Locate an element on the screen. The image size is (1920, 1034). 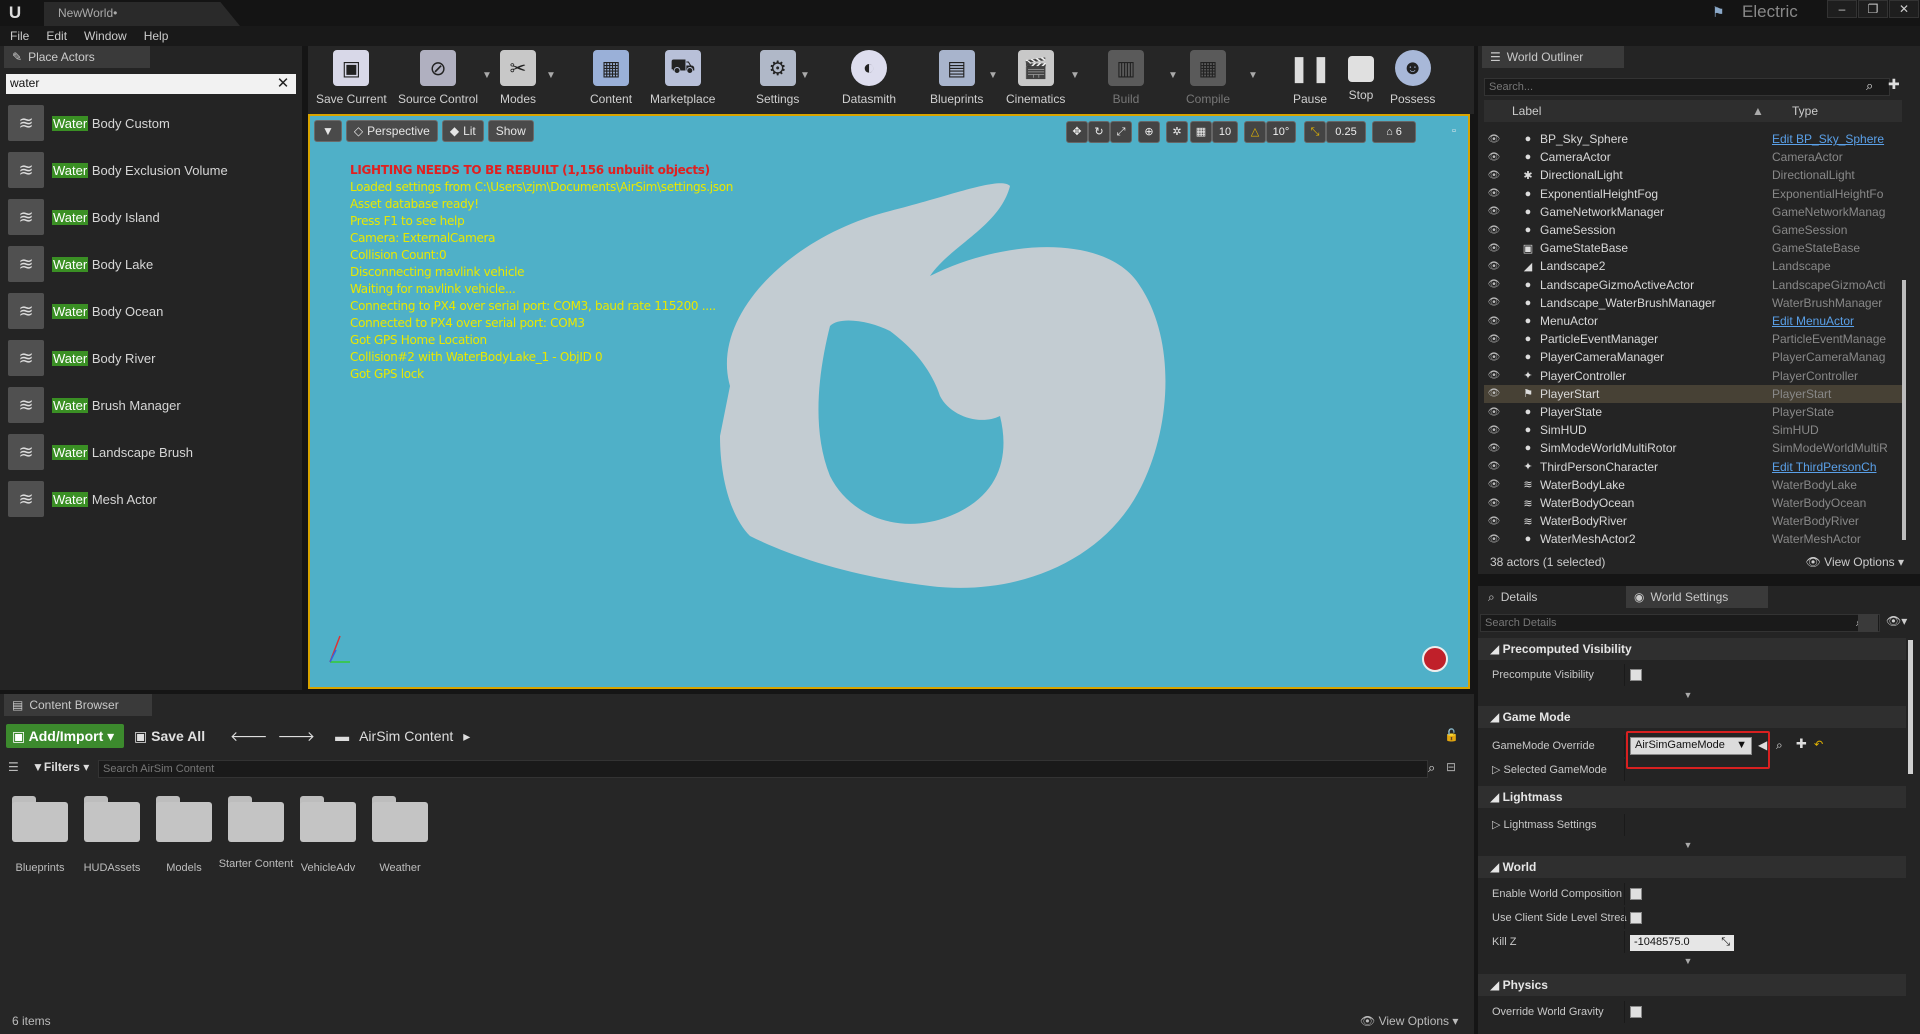
details-search-input: Search Details is located at coordinates (1680, 623).